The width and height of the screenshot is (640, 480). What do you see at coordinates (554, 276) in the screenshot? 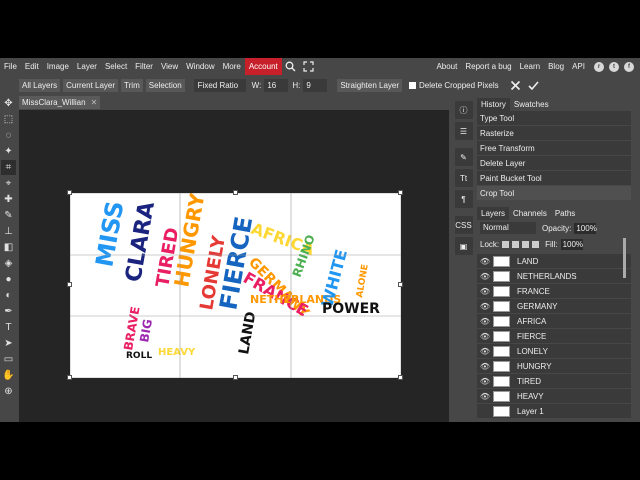
I see `layer-row: 👁 NETHERLANDS` at bounding box center [554, 276].